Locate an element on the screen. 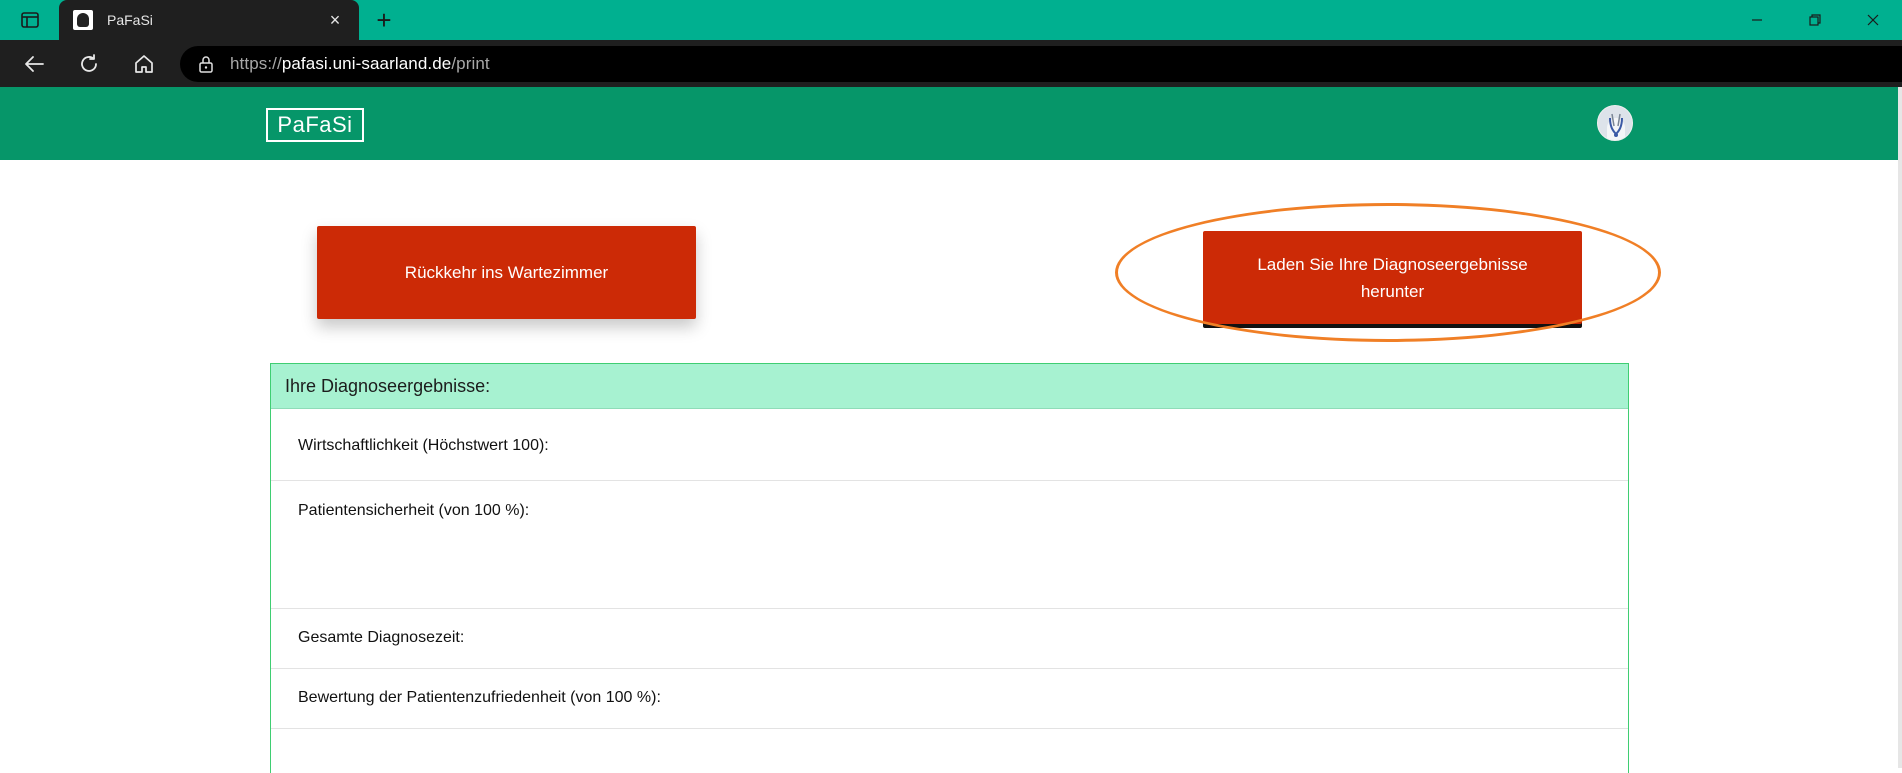  tab-actions-icon is located at coordinates (30, 20).